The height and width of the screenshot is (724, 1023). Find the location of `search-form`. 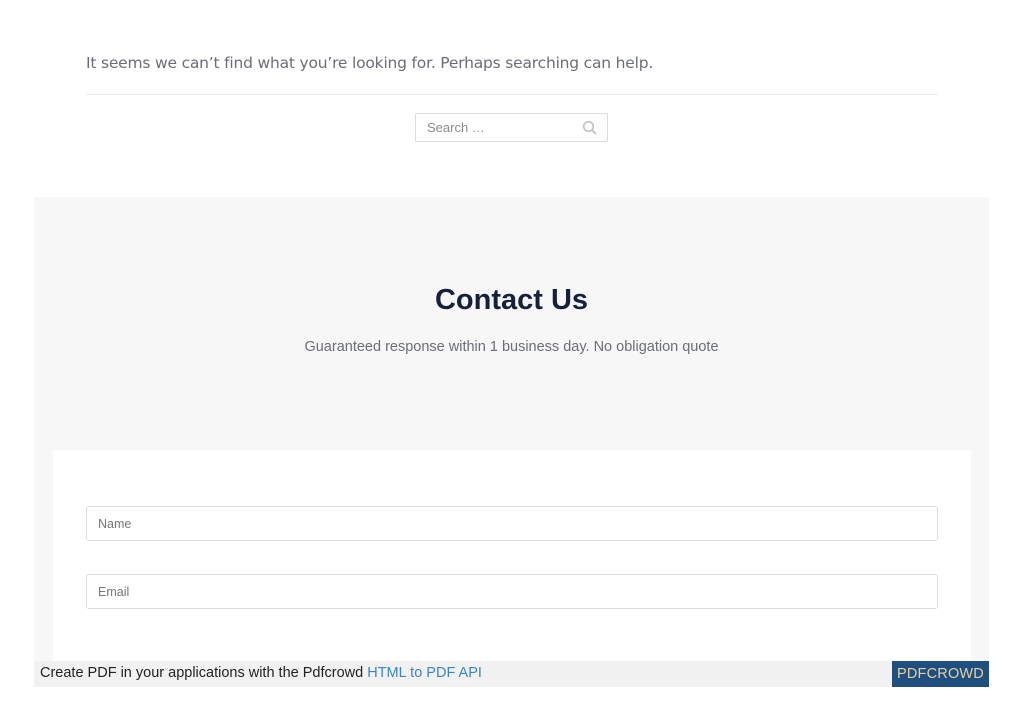

search-form is located at coordinates (511, 127).